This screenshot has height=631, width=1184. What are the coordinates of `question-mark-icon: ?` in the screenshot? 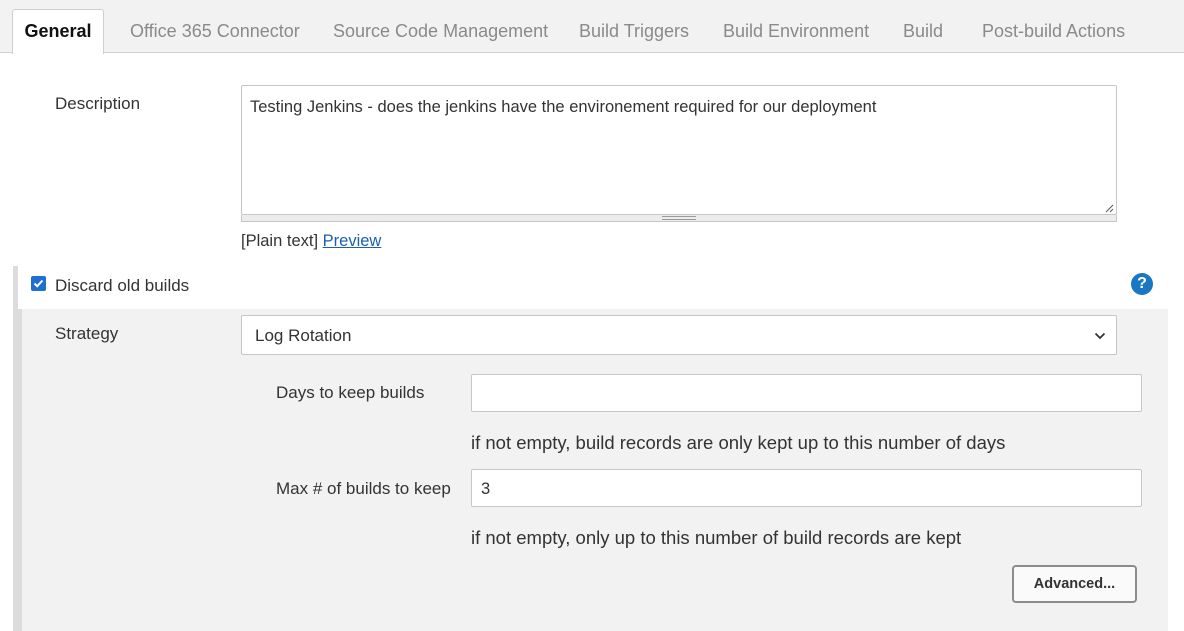 It's located at (1142, 284).